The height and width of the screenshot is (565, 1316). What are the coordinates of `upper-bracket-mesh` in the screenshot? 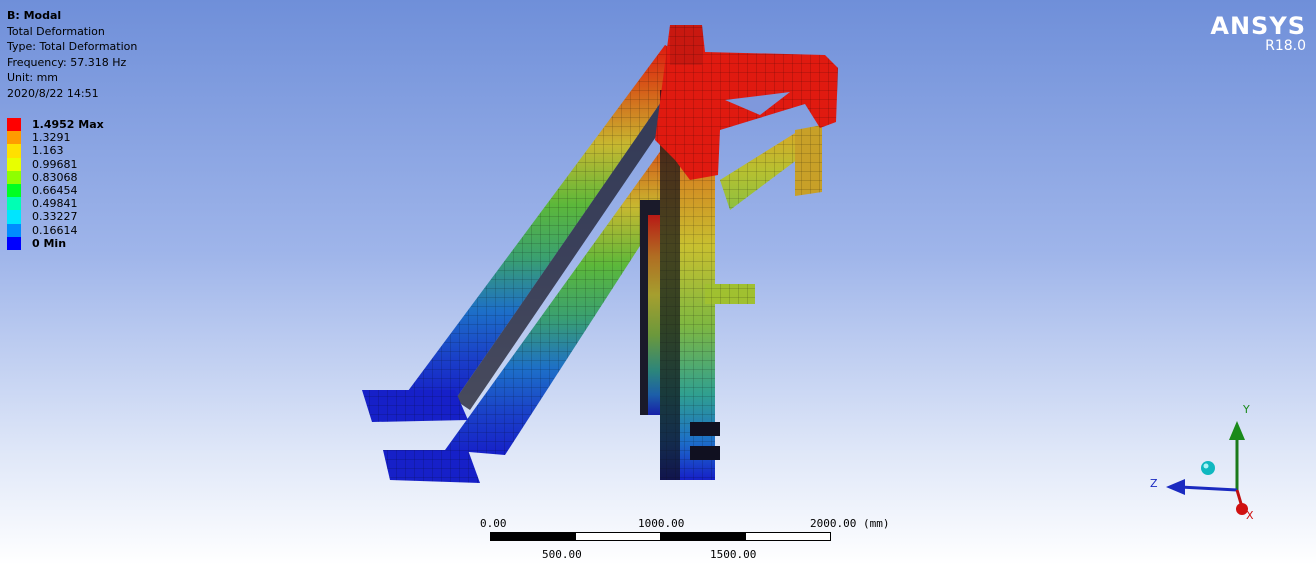 It's located at (730, 294).